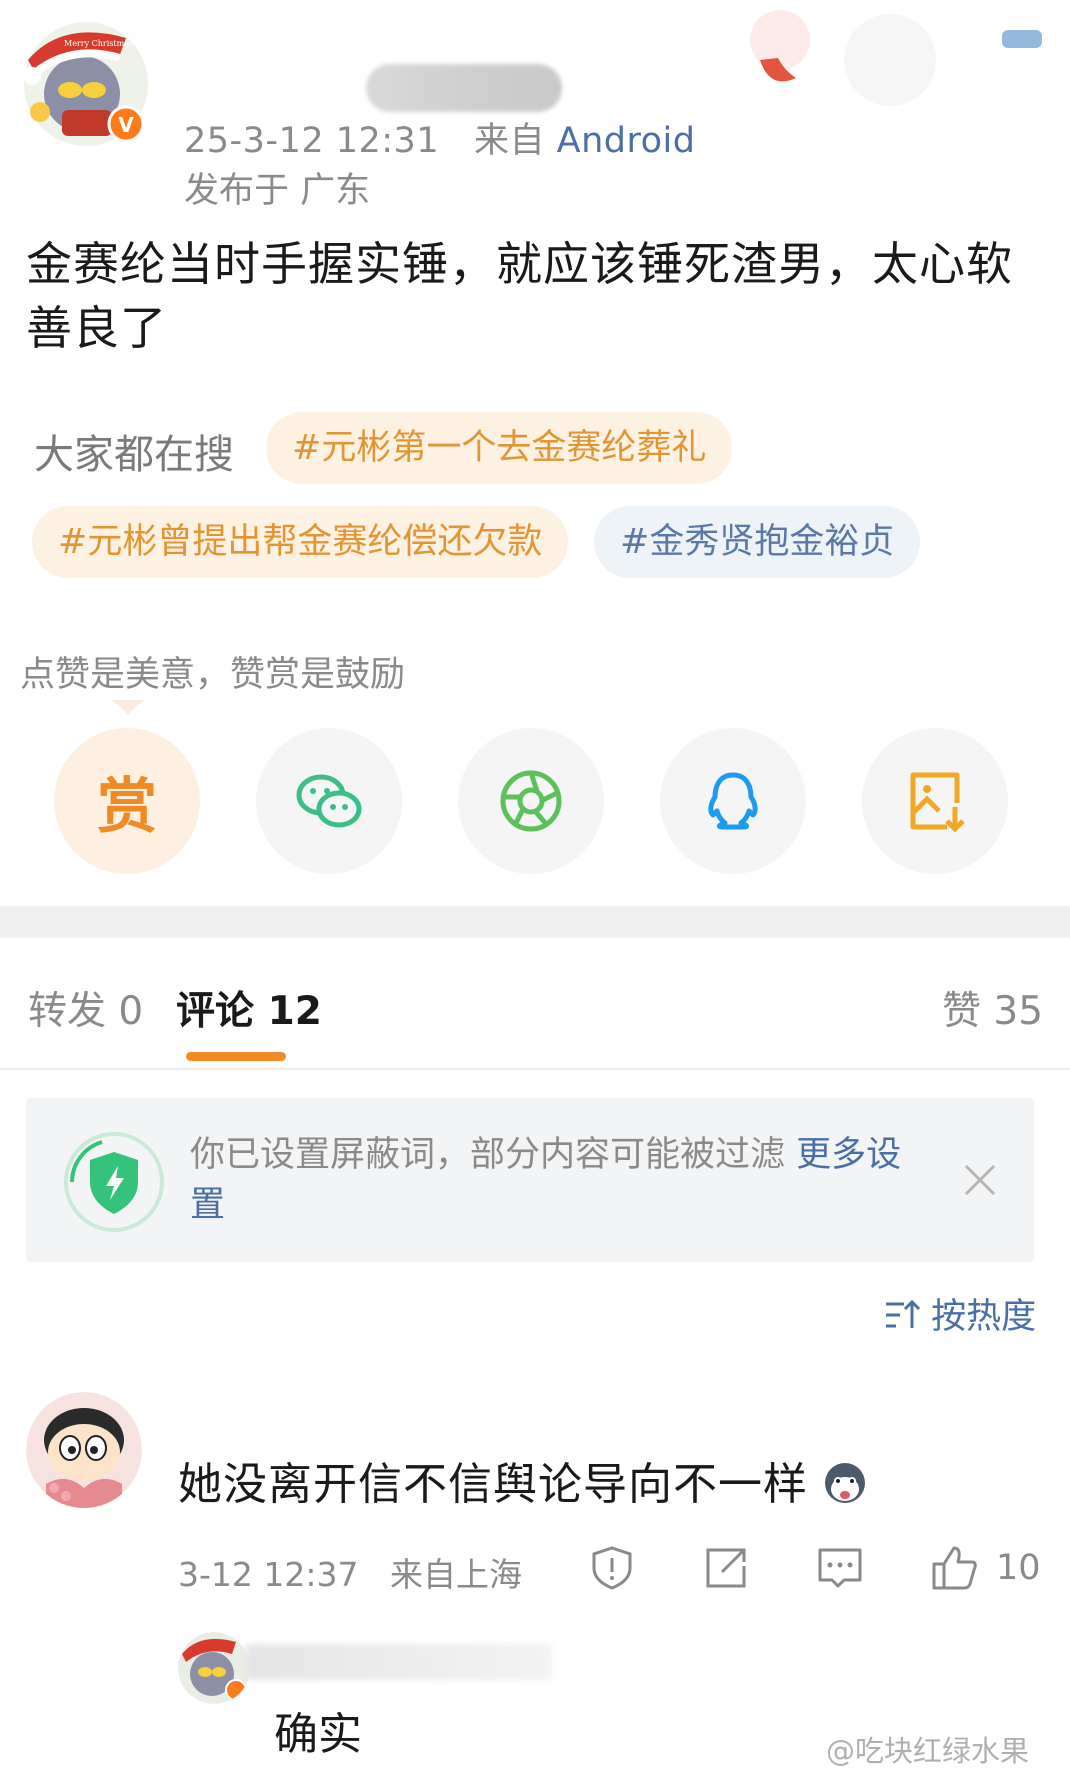 The image size is (1070, 1774). Describe the element at coordinates (312, 141) in the screenshot. I see `post-time: 25-3-12 12:31` at that location.